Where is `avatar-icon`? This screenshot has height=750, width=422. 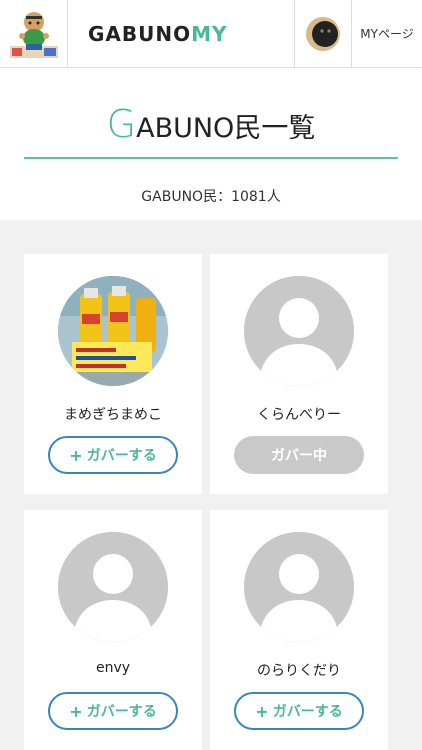
avatar-icon is located at coordinates (323, 33).